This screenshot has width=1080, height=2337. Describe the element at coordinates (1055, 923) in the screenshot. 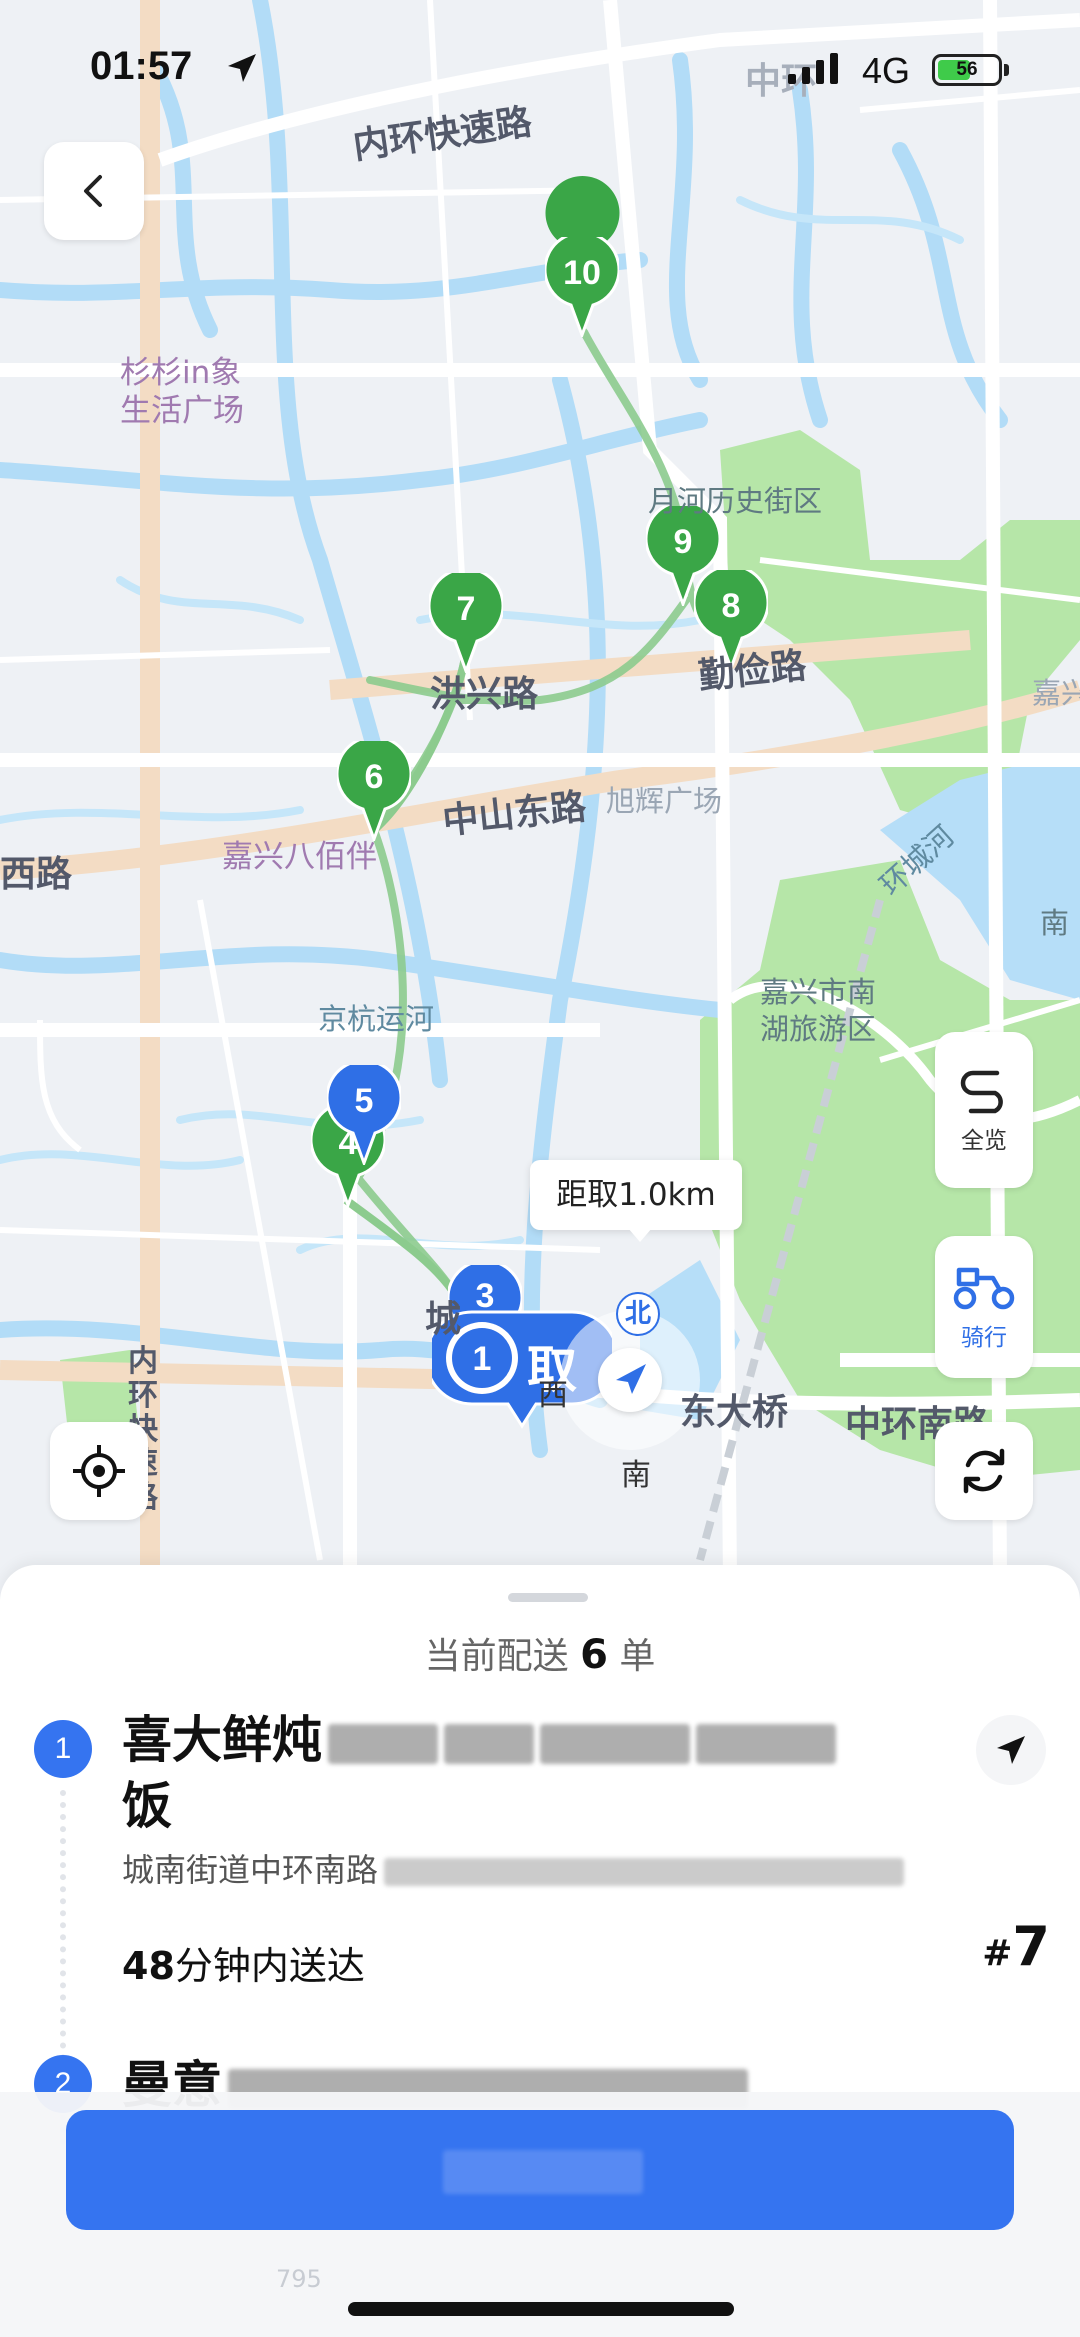

I see `road-nan-right: 南` at that location.